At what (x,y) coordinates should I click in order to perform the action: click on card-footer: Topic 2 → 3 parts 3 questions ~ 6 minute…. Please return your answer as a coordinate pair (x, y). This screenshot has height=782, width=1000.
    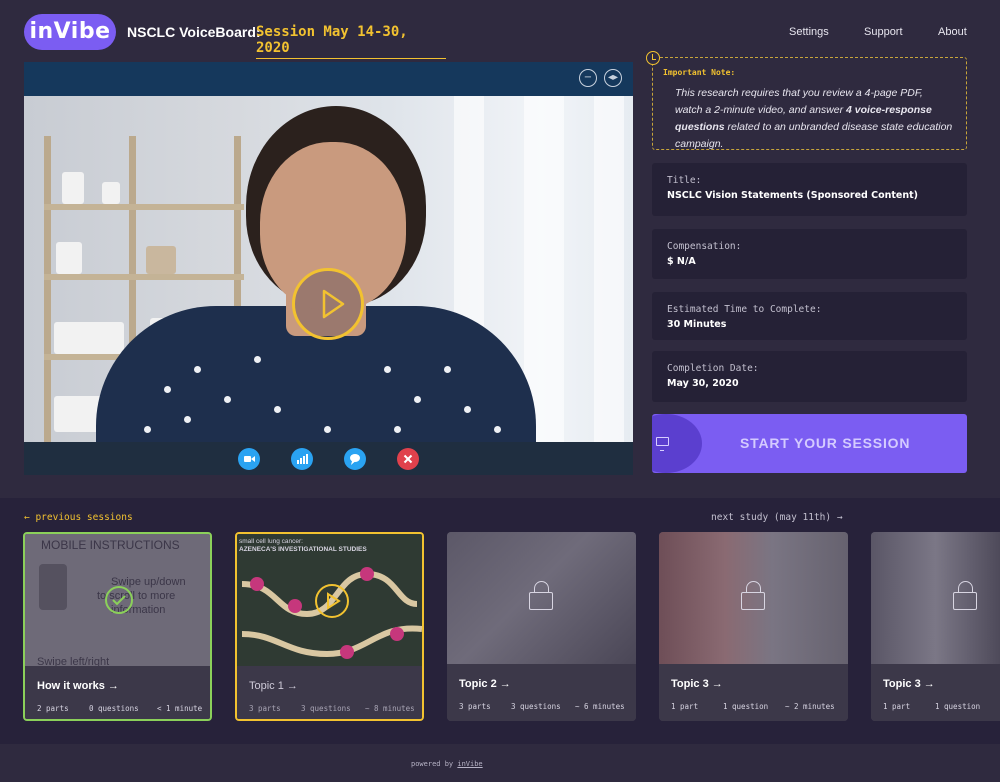
    Looking at the image, I should click on (541, 692).